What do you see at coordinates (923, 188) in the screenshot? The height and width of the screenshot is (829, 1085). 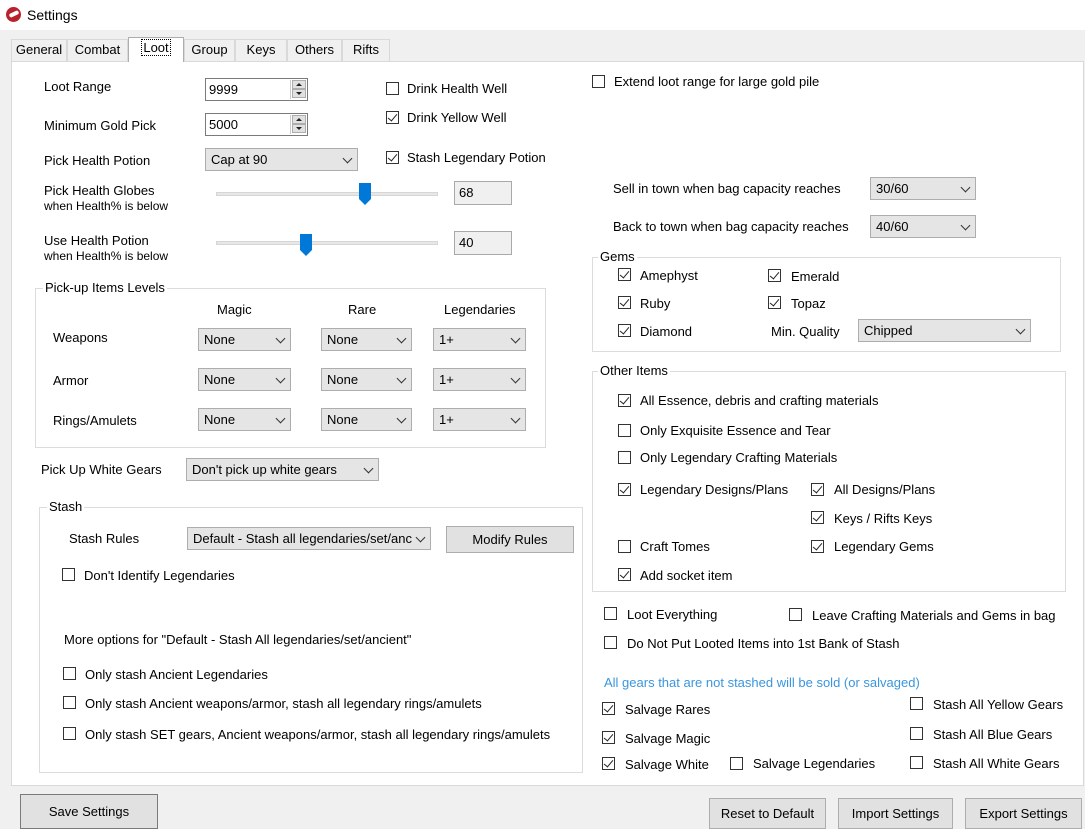 I see `sell-town-select: 30/60` at bounding box center [923, 188].